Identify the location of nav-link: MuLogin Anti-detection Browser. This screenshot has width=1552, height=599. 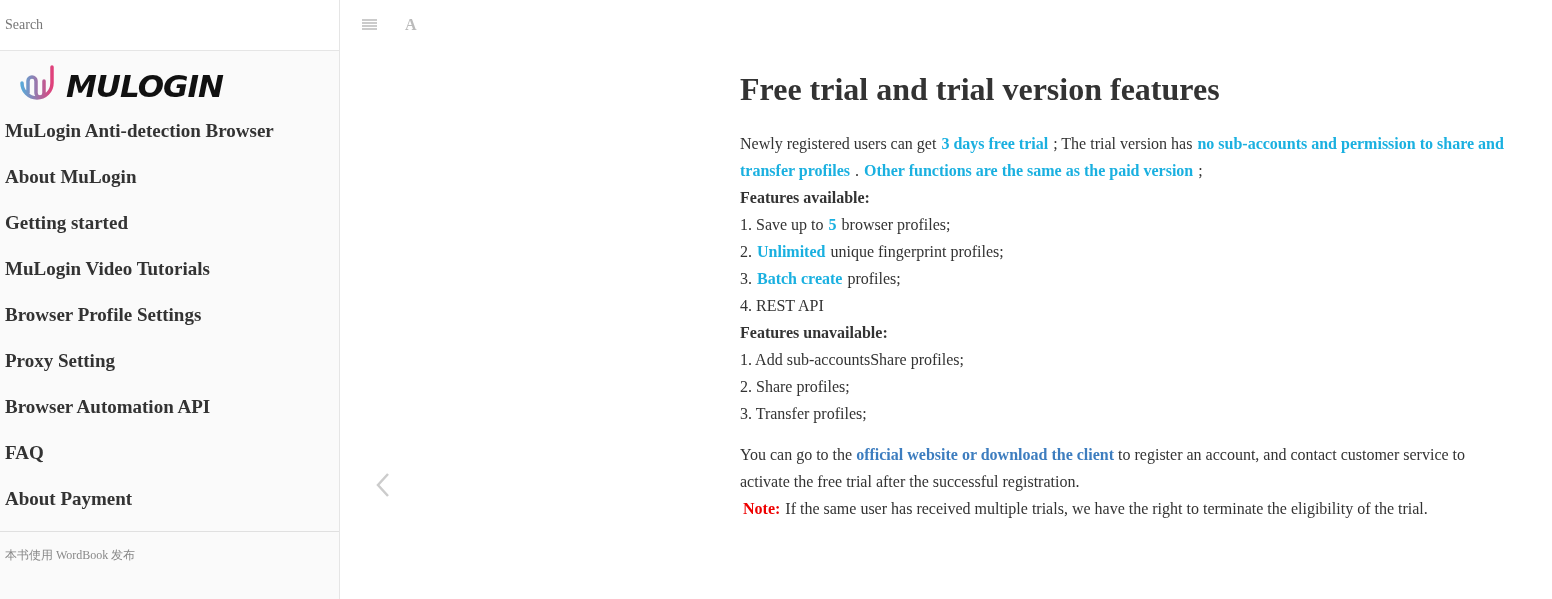
(169, 134).